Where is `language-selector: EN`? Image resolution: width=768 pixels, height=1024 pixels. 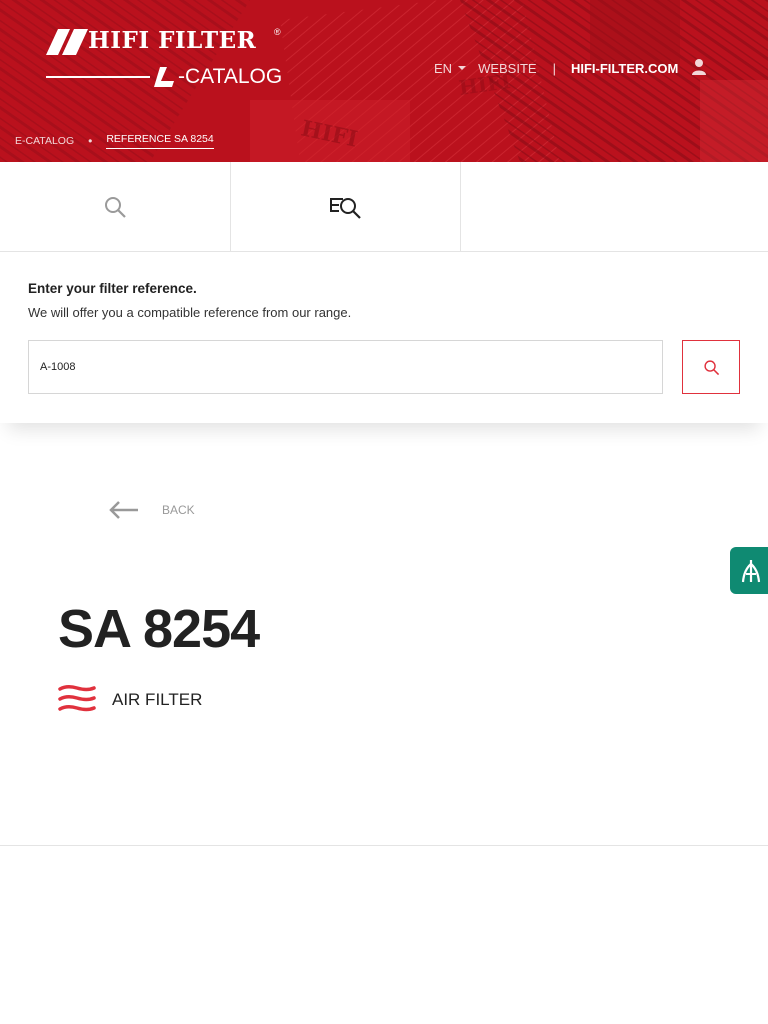
language-selector: EN is located at coordinates (450, 68).